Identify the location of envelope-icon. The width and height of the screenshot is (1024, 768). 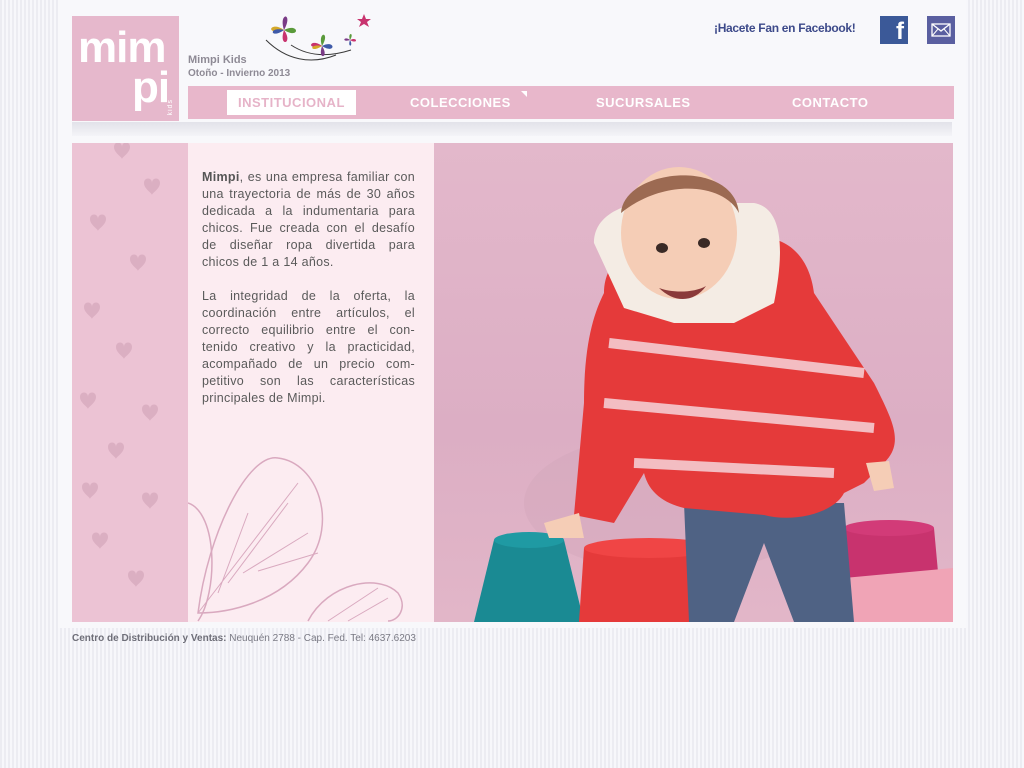
(941, 30).